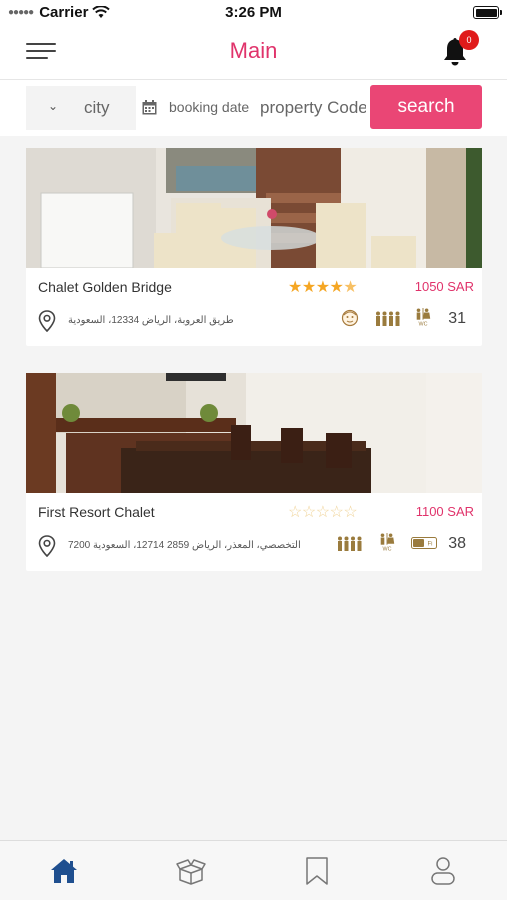 This screenshot has width=507, height=900. Describe the element at coordinates (350, 318) in the screenshot. I see `host-face-icon` at that location.